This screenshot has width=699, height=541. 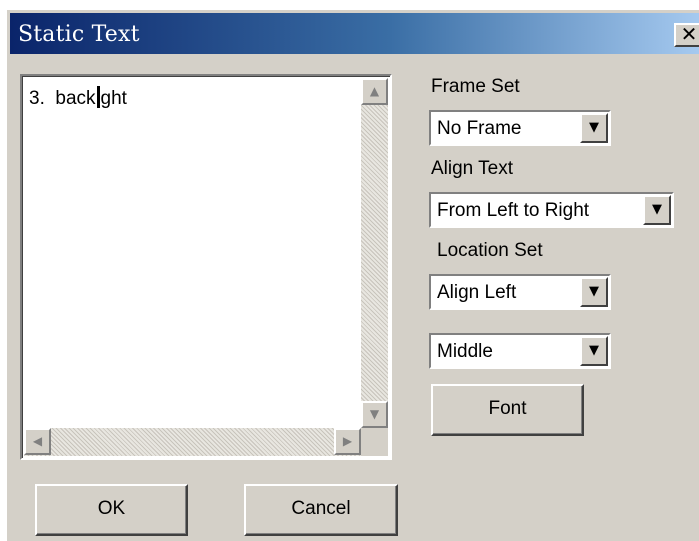 I want to click on frame-set-label: Frame Set, so click(x=475, y=86).